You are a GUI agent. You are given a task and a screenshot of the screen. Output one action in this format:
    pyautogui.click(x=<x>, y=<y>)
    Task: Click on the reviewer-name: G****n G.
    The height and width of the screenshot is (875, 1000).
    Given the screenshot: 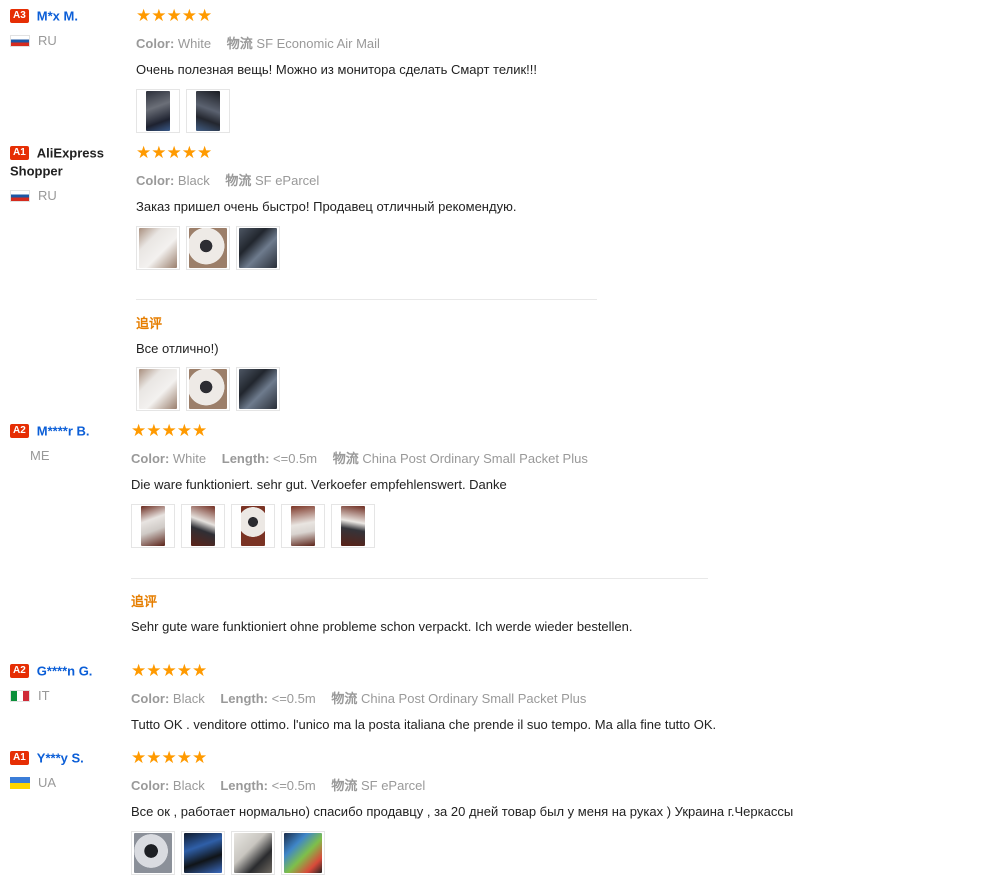 What is the action you would take?
    pyautogui.click(x=64, y=671)
    